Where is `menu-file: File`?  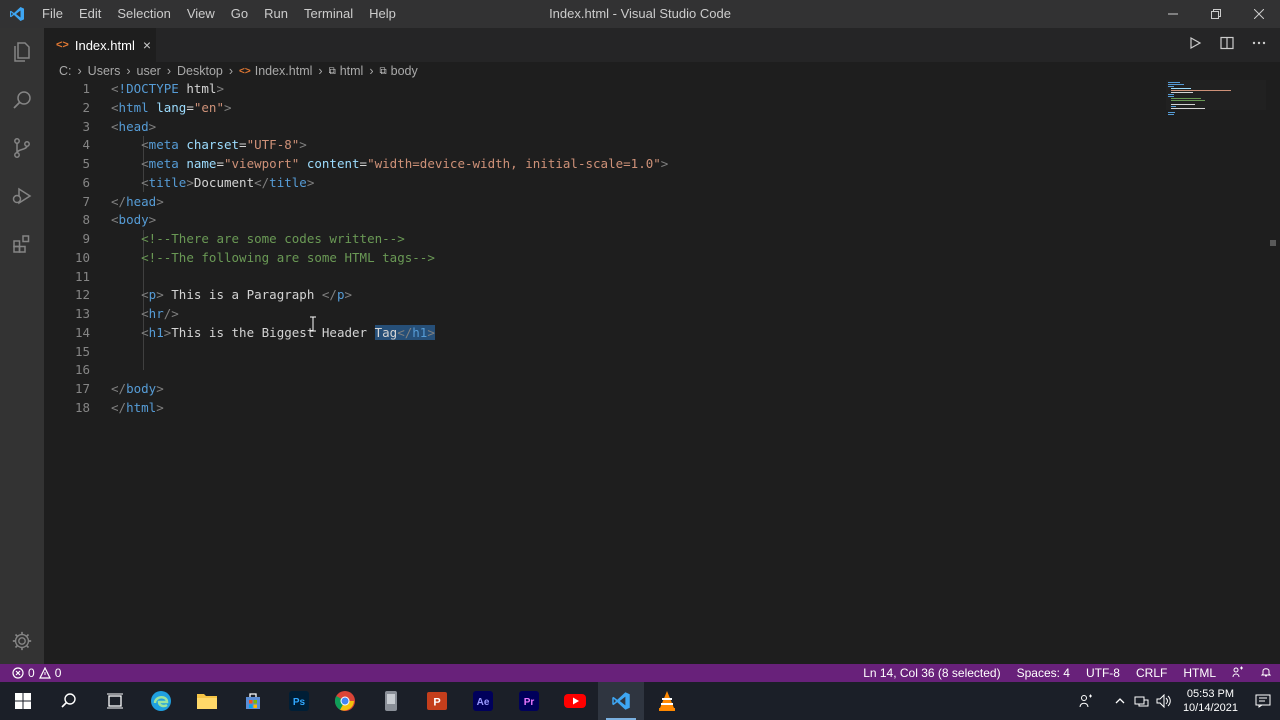 menu-file: File is located at coordinates (52, 14).